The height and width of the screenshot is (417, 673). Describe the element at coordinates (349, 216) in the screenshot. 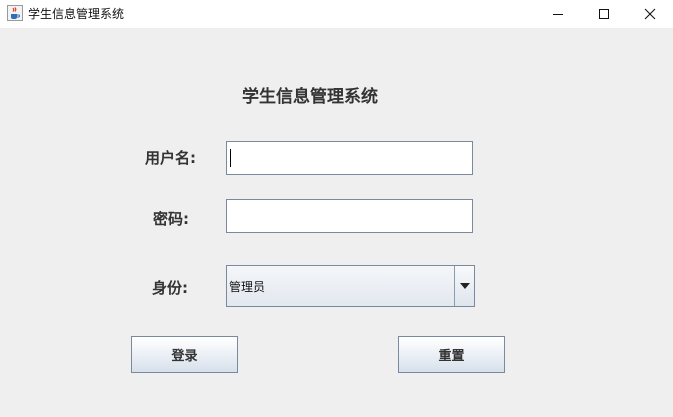

I see `password-input` at that location.